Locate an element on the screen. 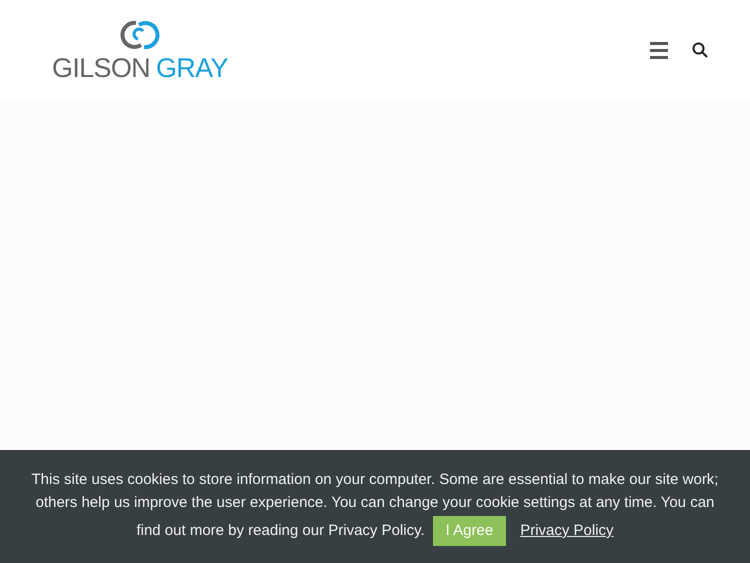  logo-wordmark: GILSON is located at coordinates (101, 68).